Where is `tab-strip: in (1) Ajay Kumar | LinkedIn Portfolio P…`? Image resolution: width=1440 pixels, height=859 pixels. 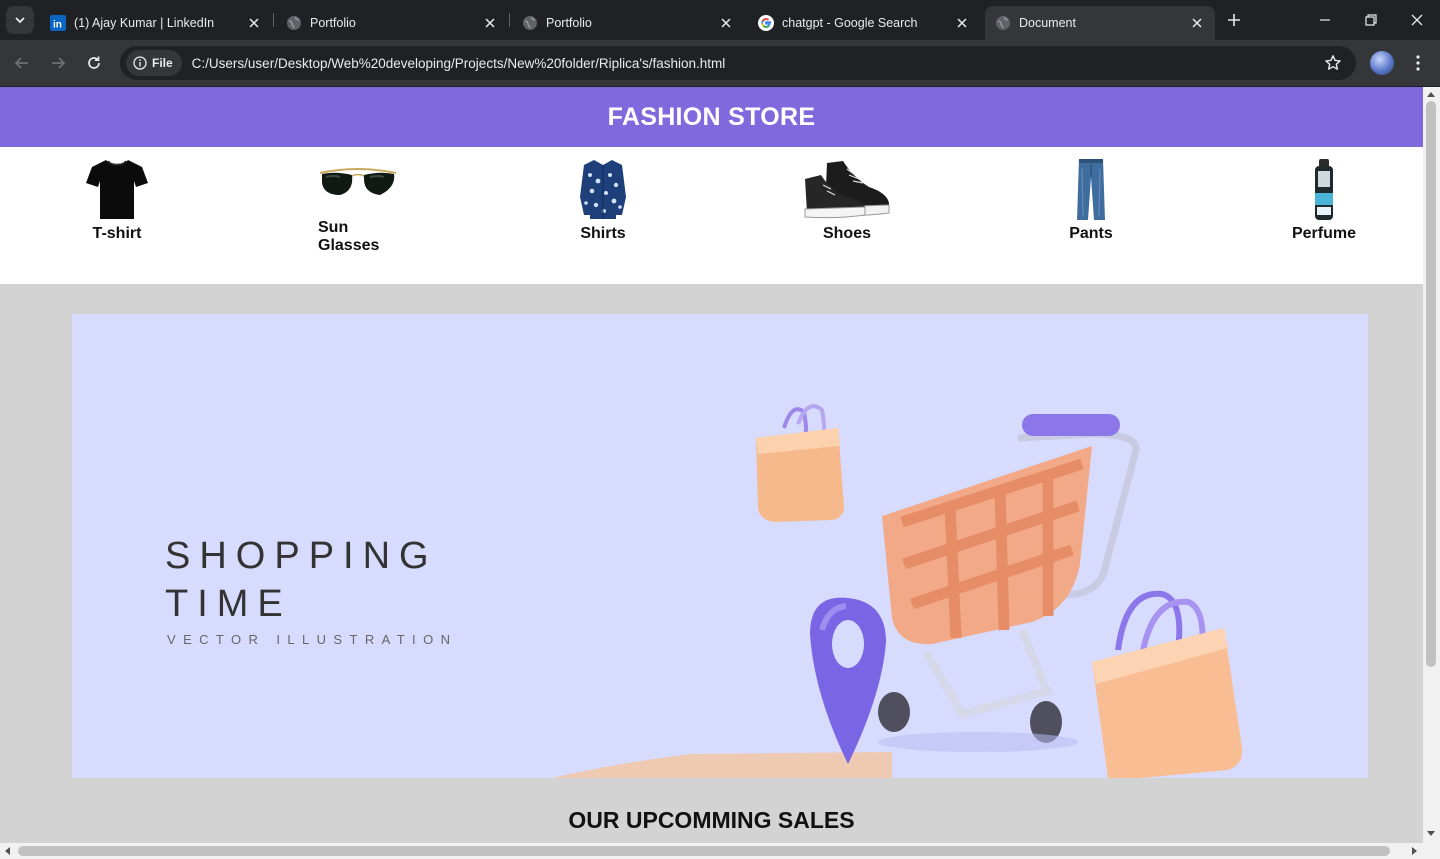
tab-strip: in (1) Ajay Kumar | LinkedIn Portfolio P… is located at coordinates (720, 20).